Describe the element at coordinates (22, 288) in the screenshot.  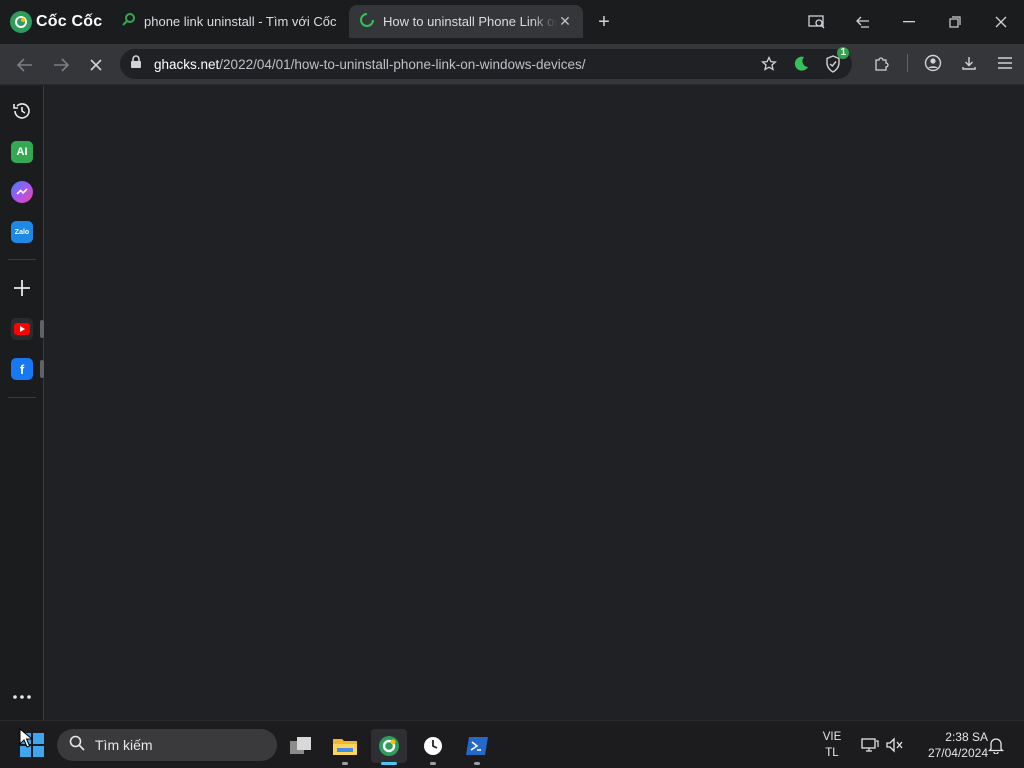
I see `add-icon` at that location.